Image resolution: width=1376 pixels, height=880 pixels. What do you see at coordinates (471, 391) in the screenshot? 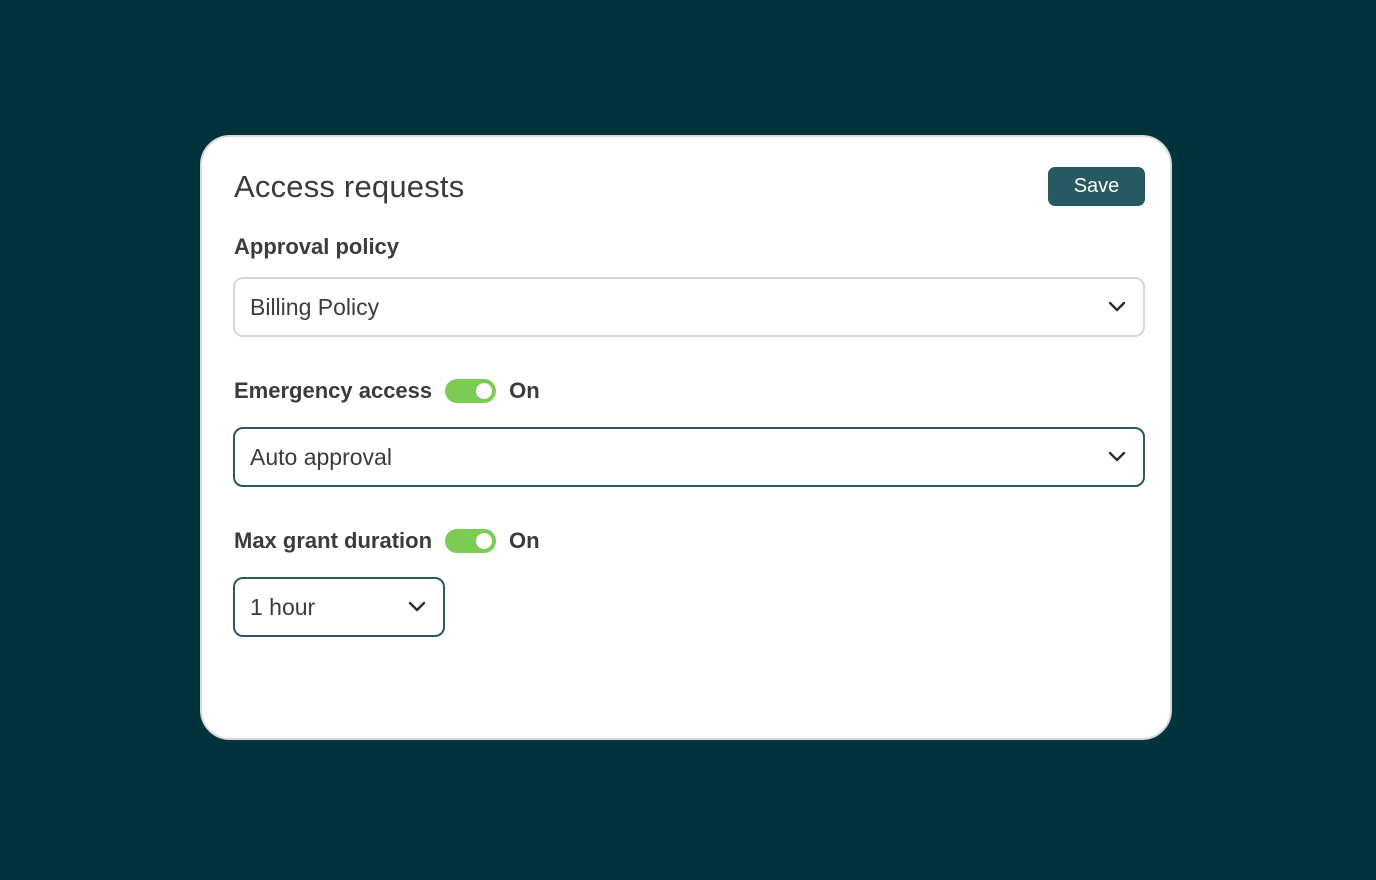
I see `emergency-access-toggle` at bounding box center [471, 391].